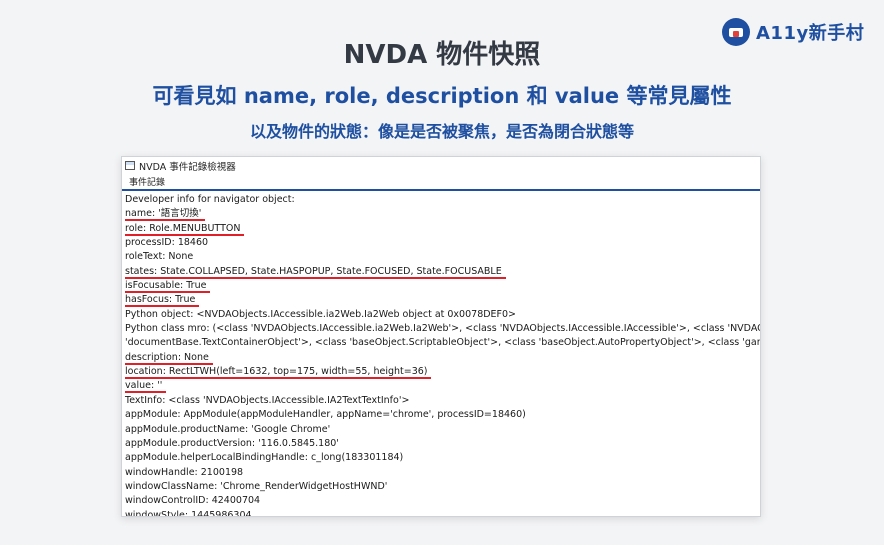 This screenshot has height=545, width=884. I want to click on log-line: isFocusable: True, so click(442, 286).